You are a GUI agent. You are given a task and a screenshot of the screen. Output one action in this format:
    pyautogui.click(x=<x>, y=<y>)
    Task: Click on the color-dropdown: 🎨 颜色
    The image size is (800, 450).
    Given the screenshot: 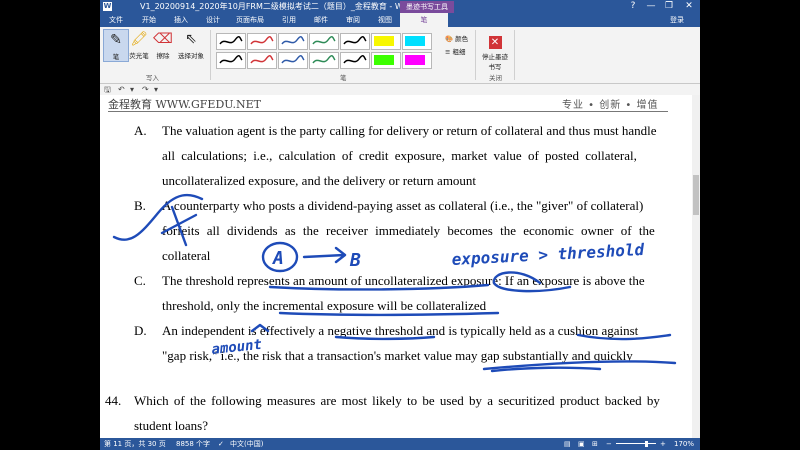 What is the action you would take?
    pyautogui.click(x=456, y=38)
    